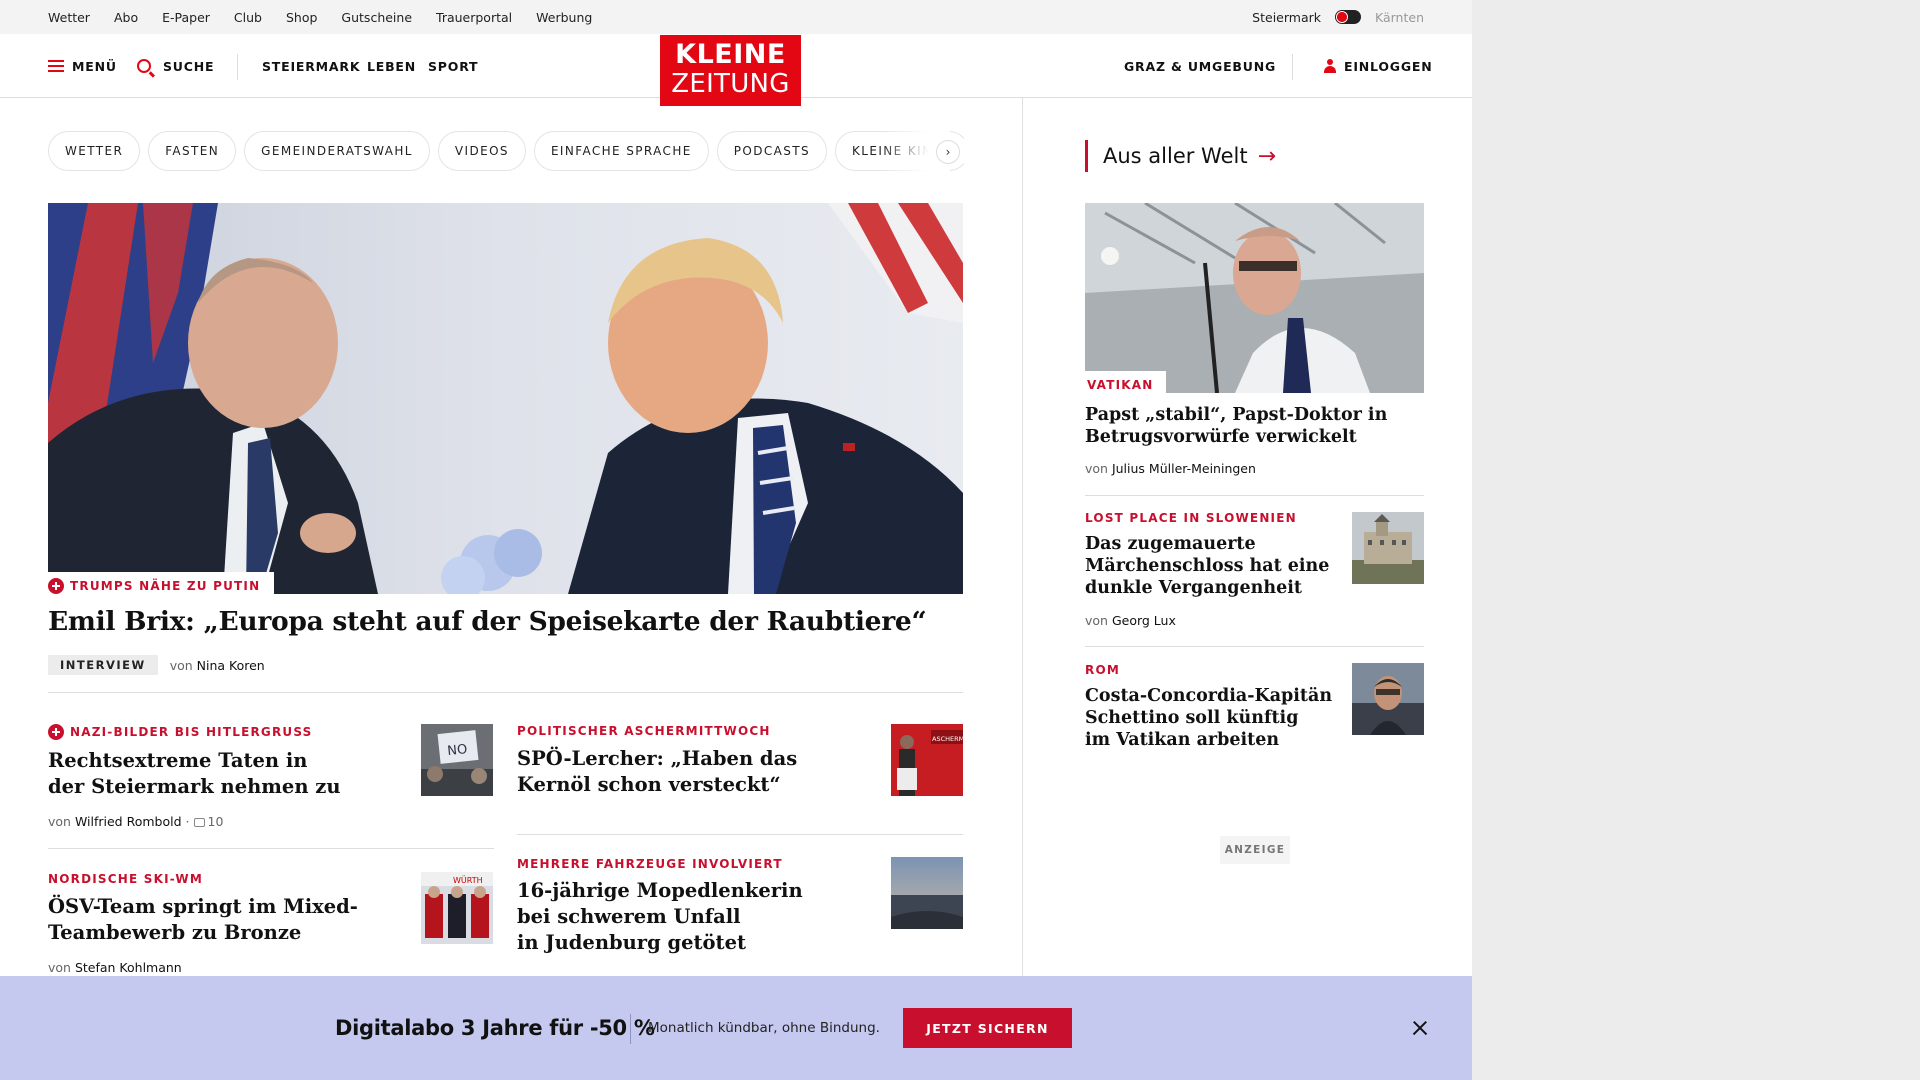  I want to click on teaser-title-line: dunkle Vergangenheit, so click(1193, 588).